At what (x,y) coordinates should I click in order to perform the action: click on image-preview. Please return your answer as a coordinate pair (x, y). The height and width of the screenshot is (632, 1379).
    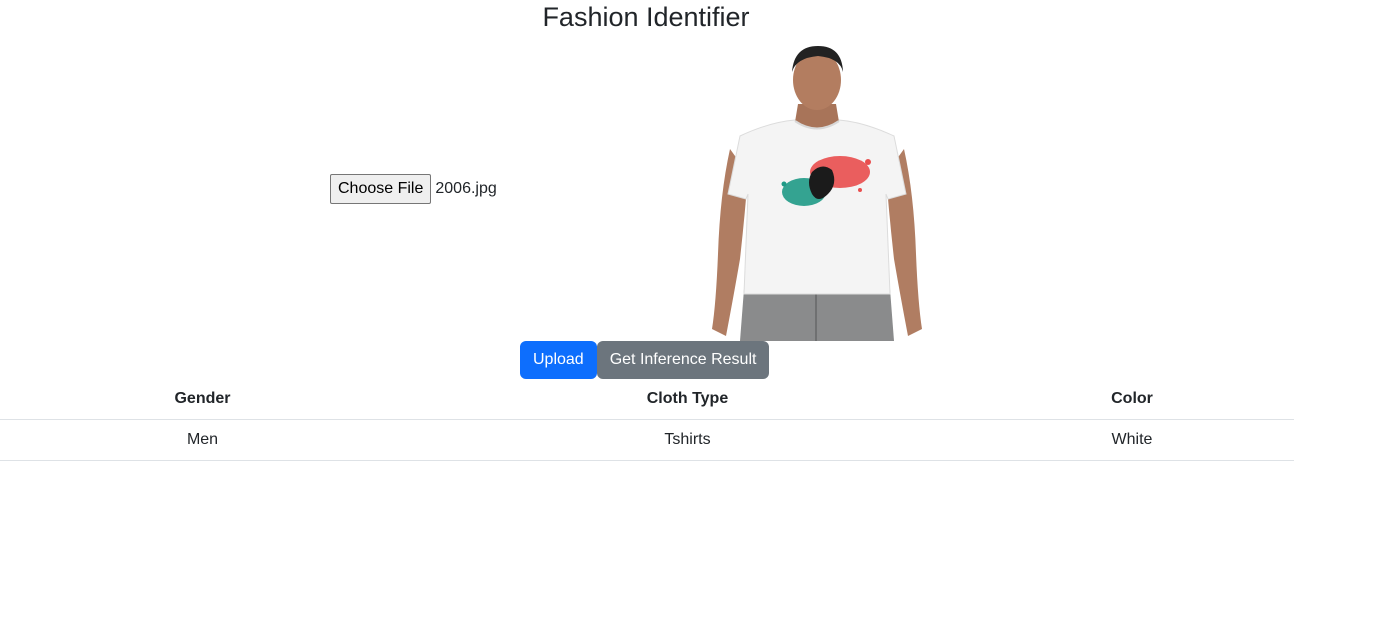
    Looking at the image, I should click on (817, 192).